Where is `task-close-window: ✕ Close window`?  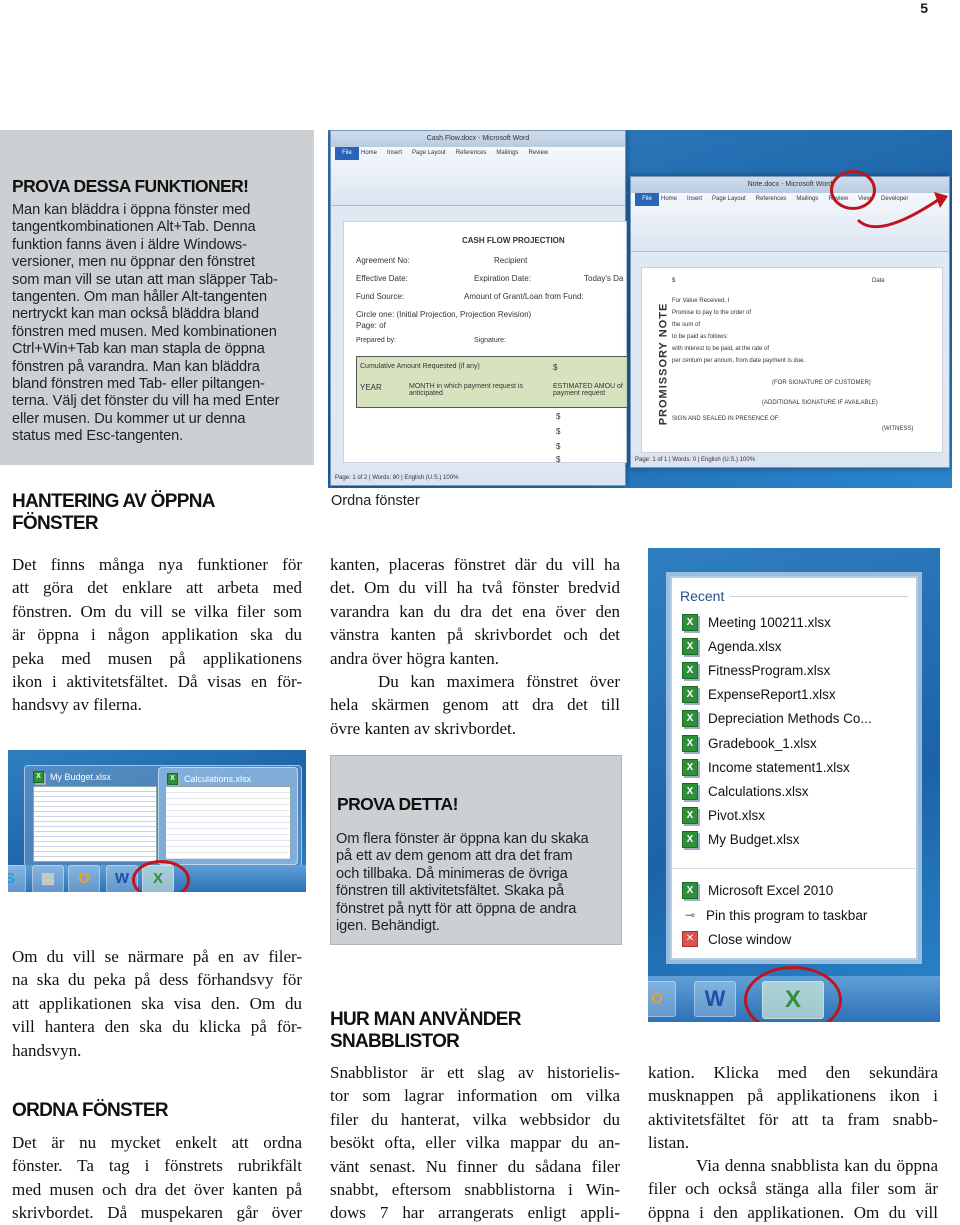
task-close-window: ✕ Close window is located at coordinates (794, 939).